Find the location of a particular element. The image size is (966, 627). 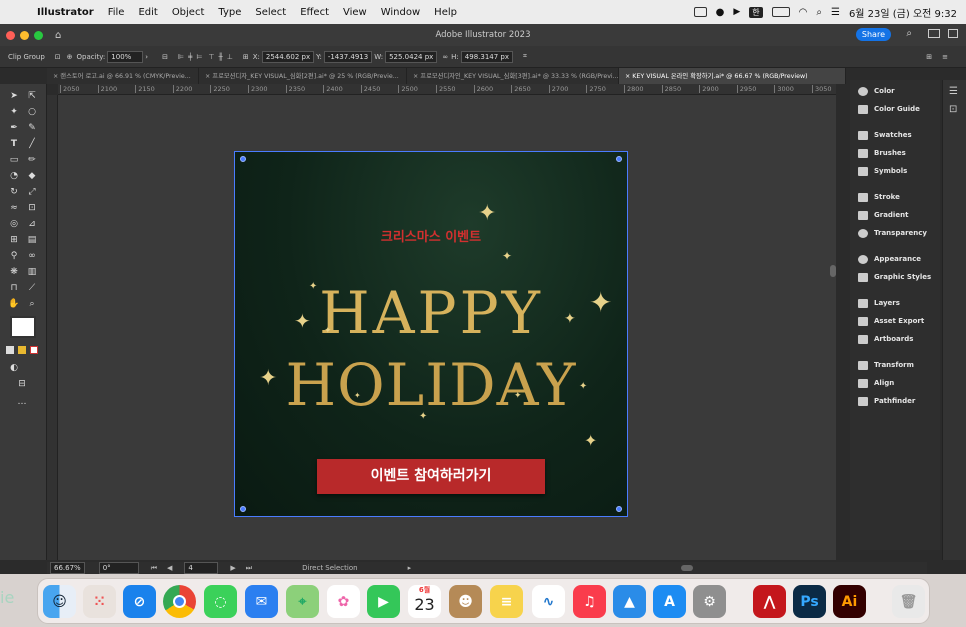

facetime-icon: ▶ is located at coordinates (383, 601).